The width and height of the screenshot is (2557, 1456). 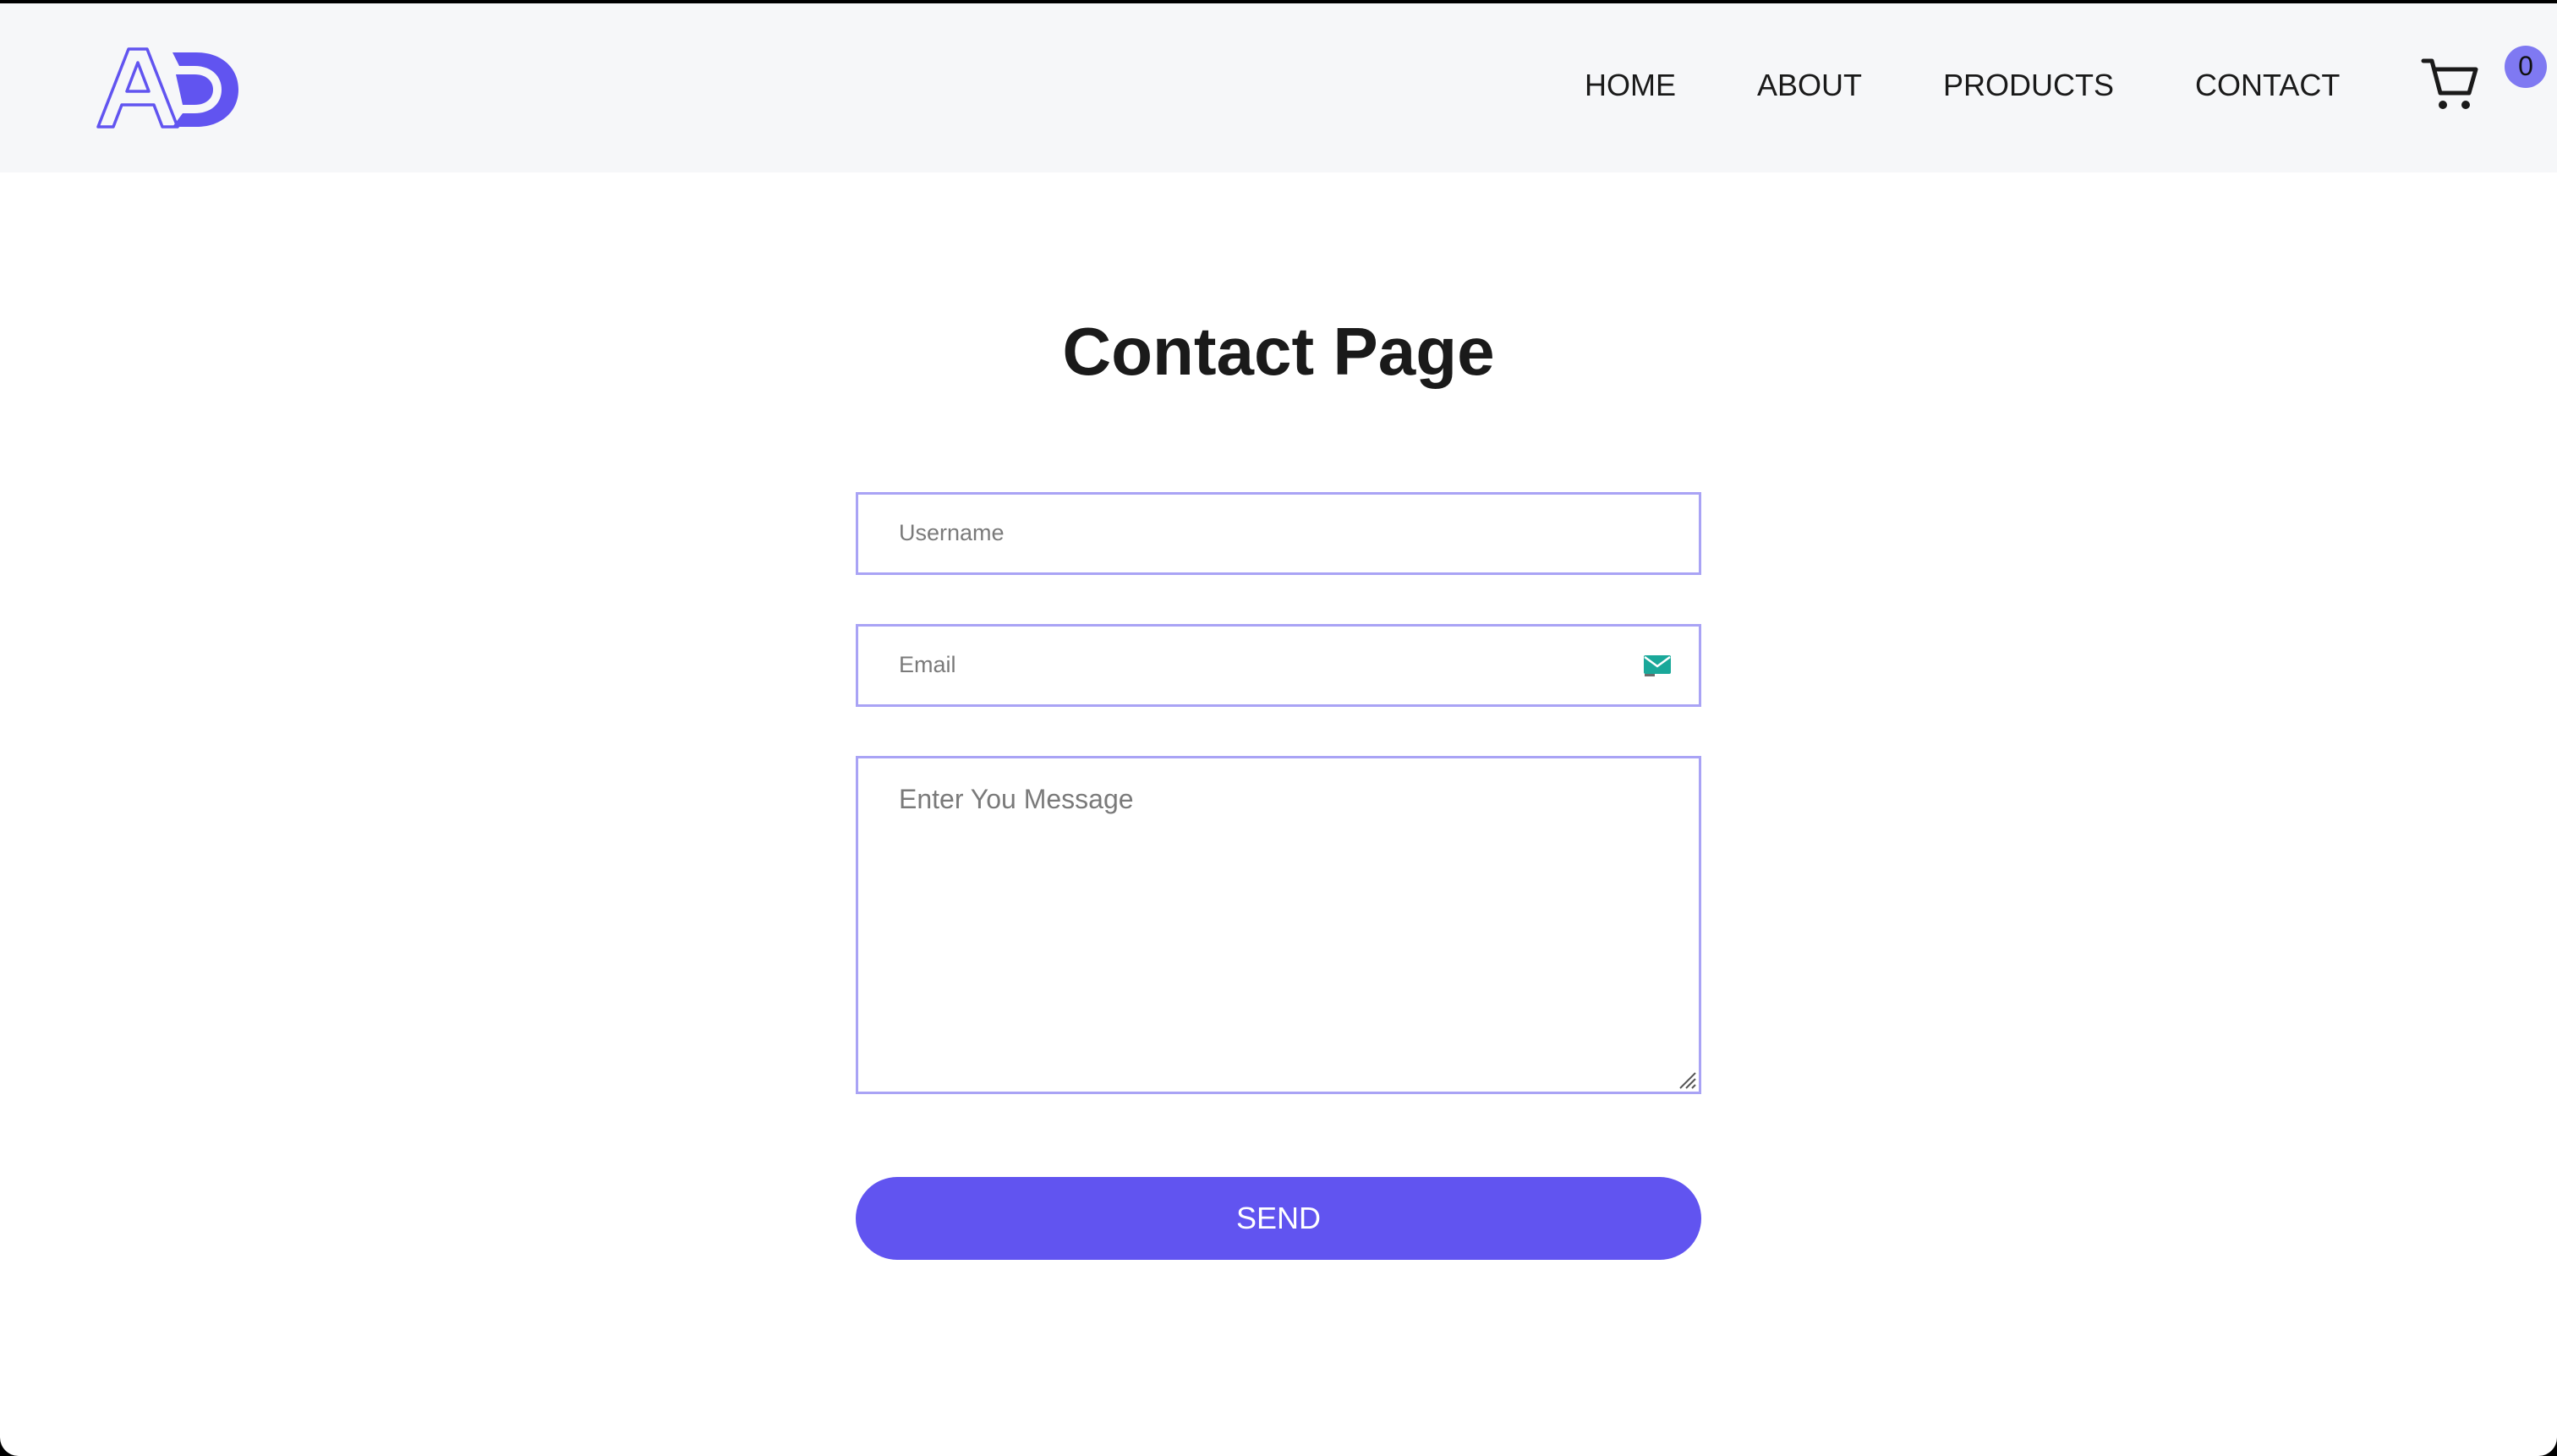 I want to click on cart-icon, so click(x=2450, y=84).